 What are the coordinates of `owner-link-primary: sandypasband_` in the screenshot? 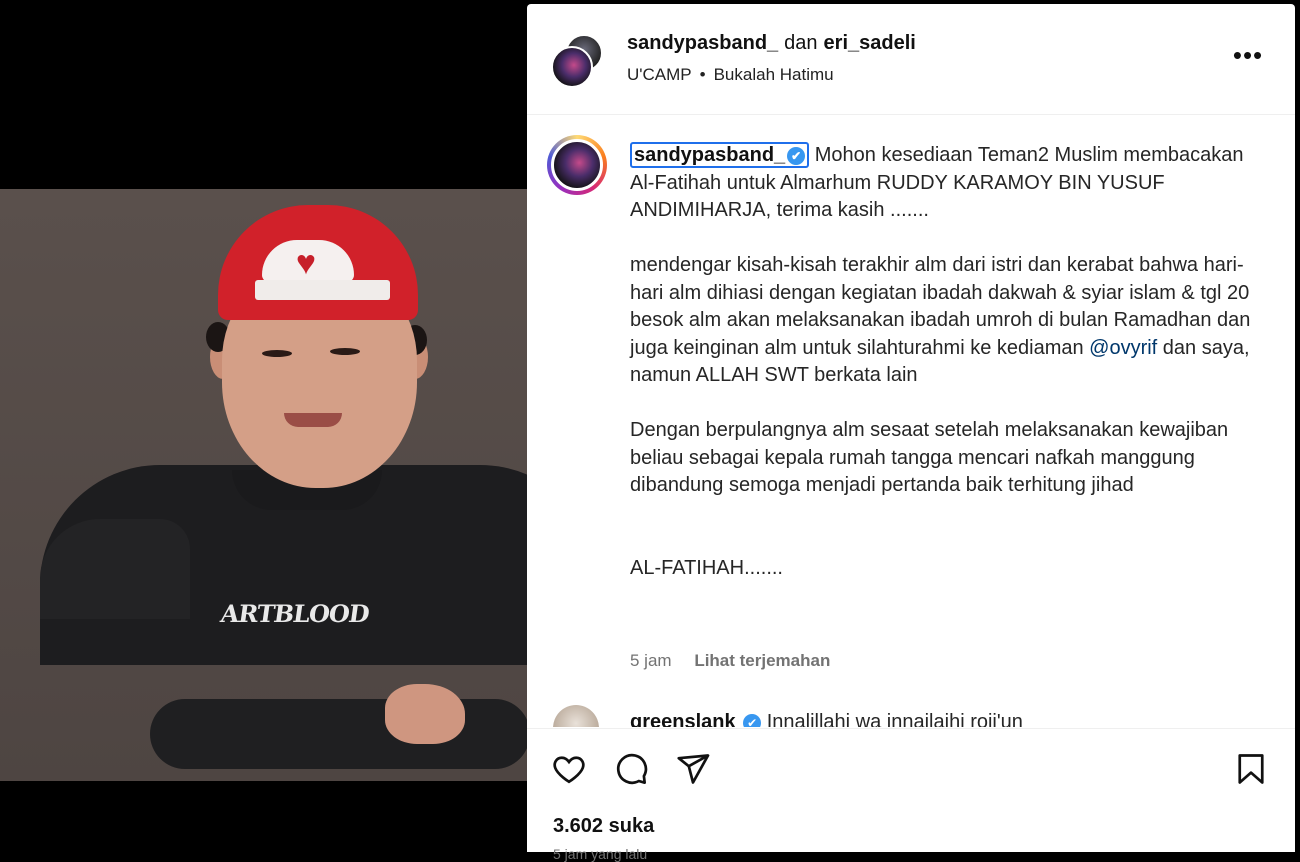 It's located at (702, 43).